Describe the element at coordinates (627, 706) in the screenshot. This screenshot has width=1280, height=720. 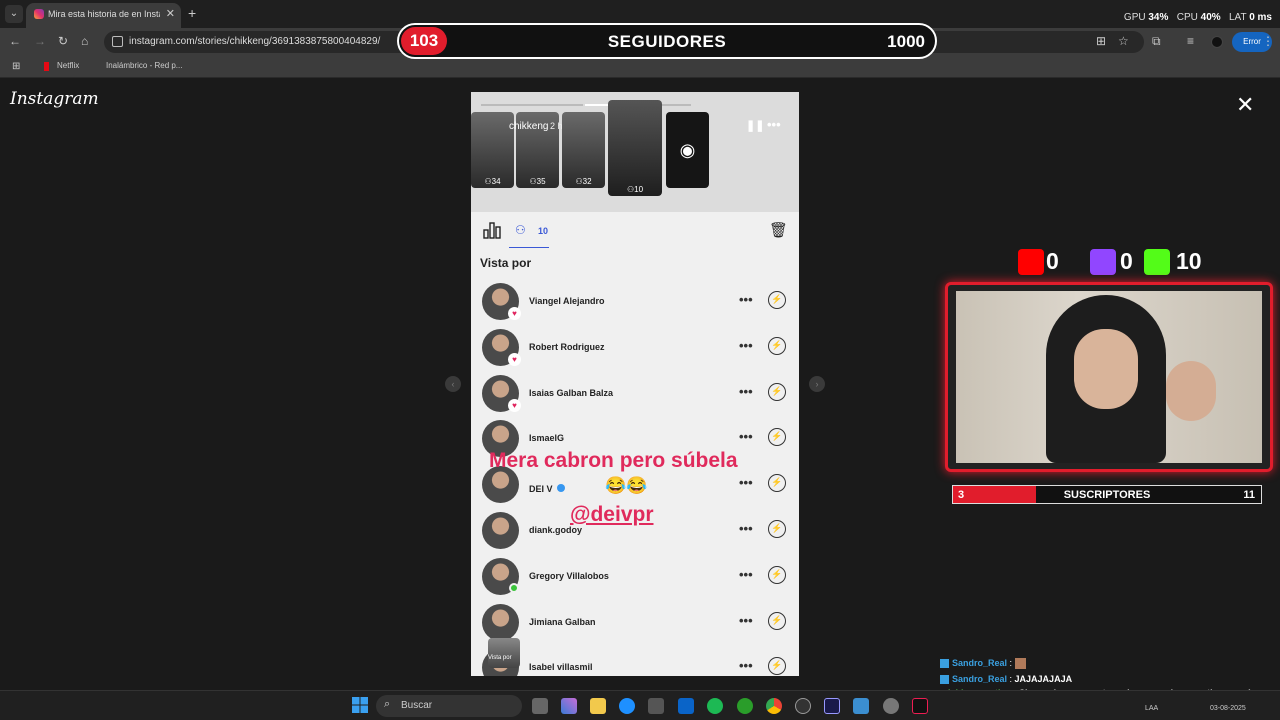
I see `edge-icon` at that location.